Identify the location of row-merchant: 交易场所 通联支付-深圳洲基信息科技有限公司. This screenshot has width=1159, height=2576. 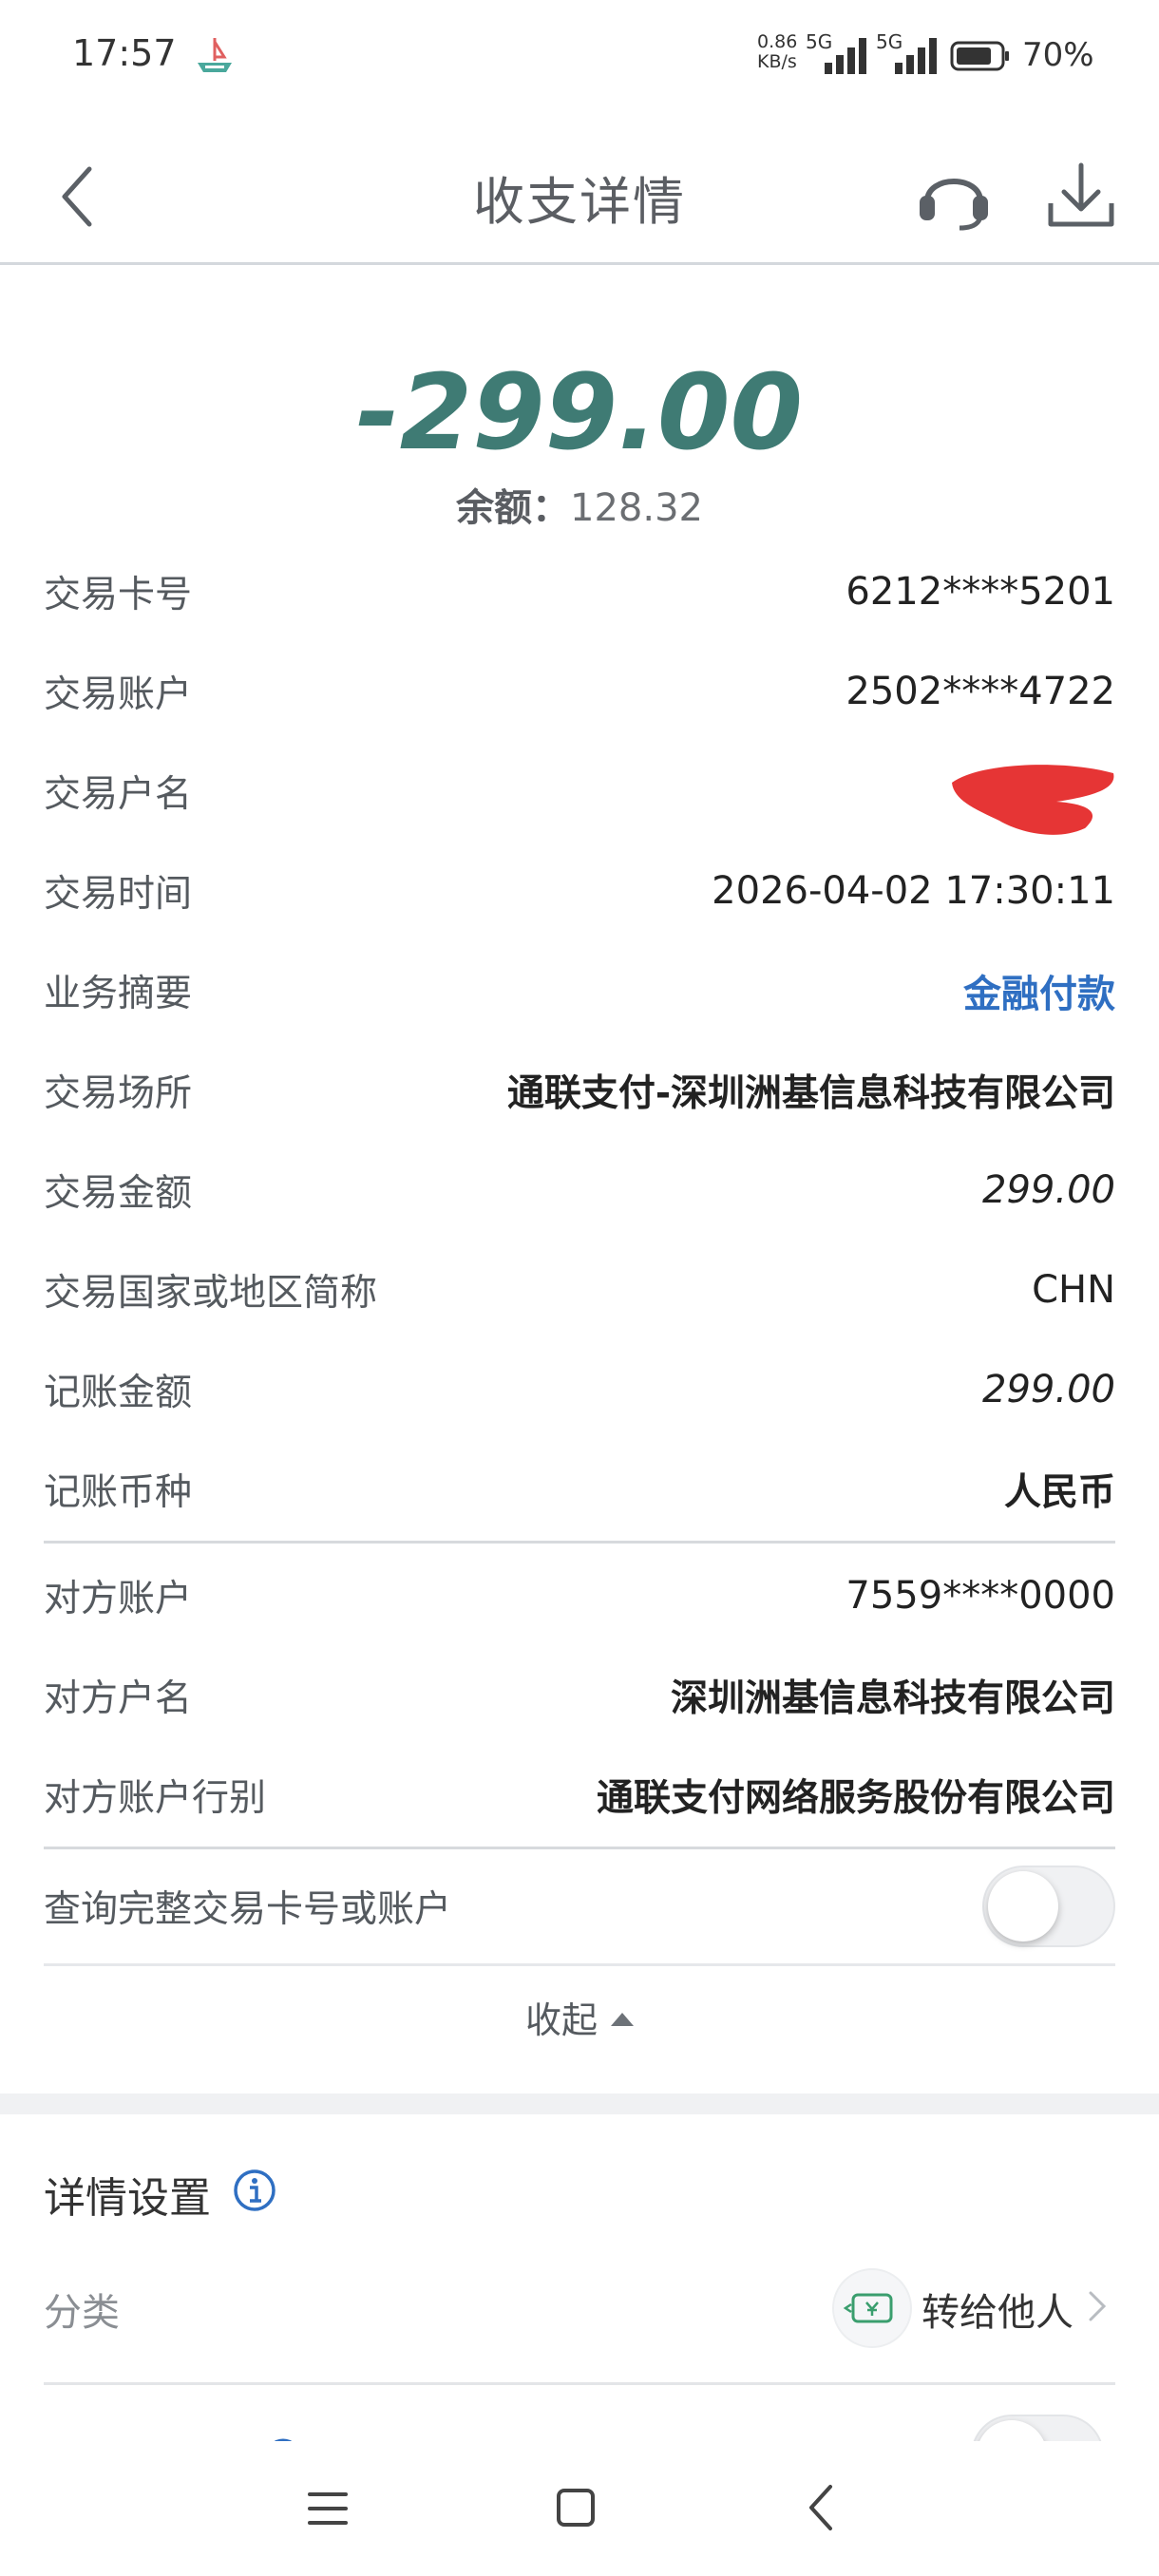
(579, 1093).